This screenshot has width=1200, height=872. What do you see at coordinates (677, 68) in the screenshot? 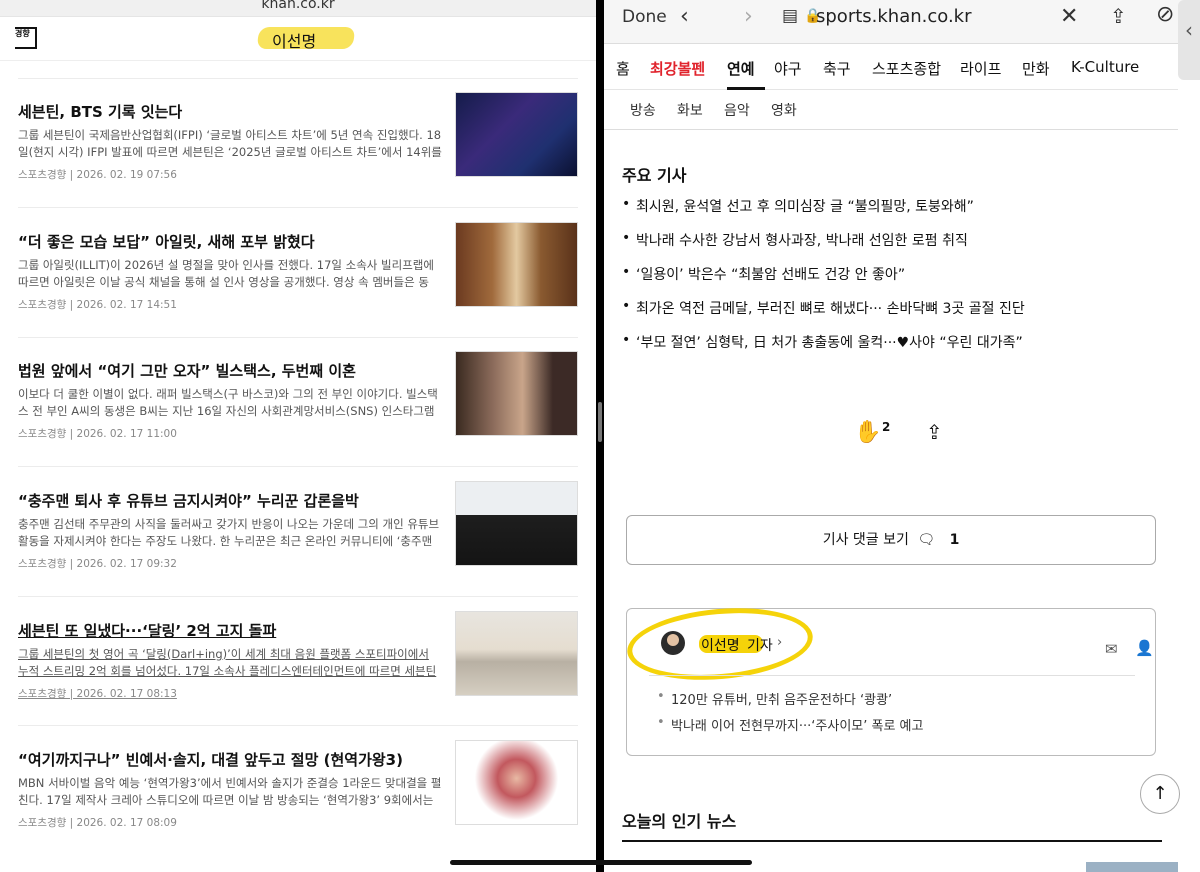
I see `nav-item: 최강볼펜` at bounding box center [677, 68].